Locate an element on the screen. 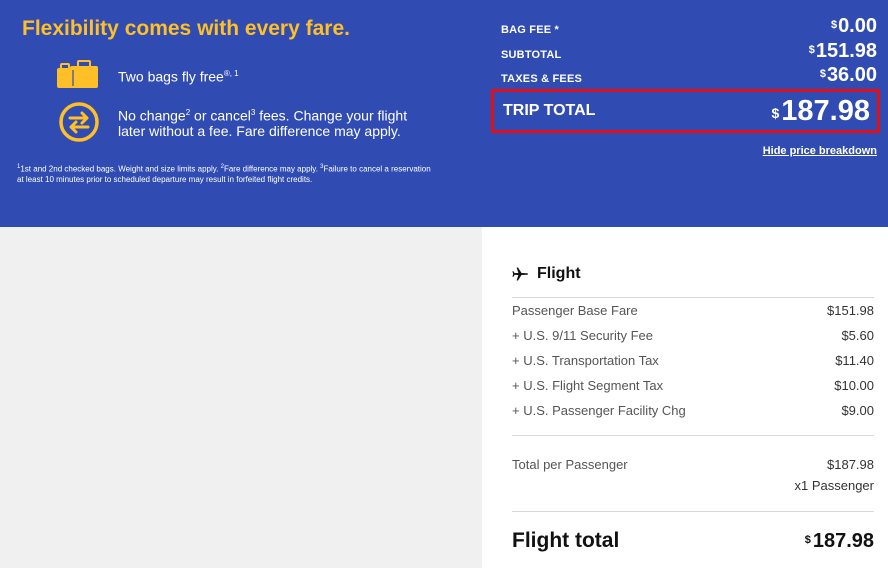 The height and width of the screenshot is (568, 888). hide-price-breakdown-link: Hide price breakdown is located at coordinates (820, 151).